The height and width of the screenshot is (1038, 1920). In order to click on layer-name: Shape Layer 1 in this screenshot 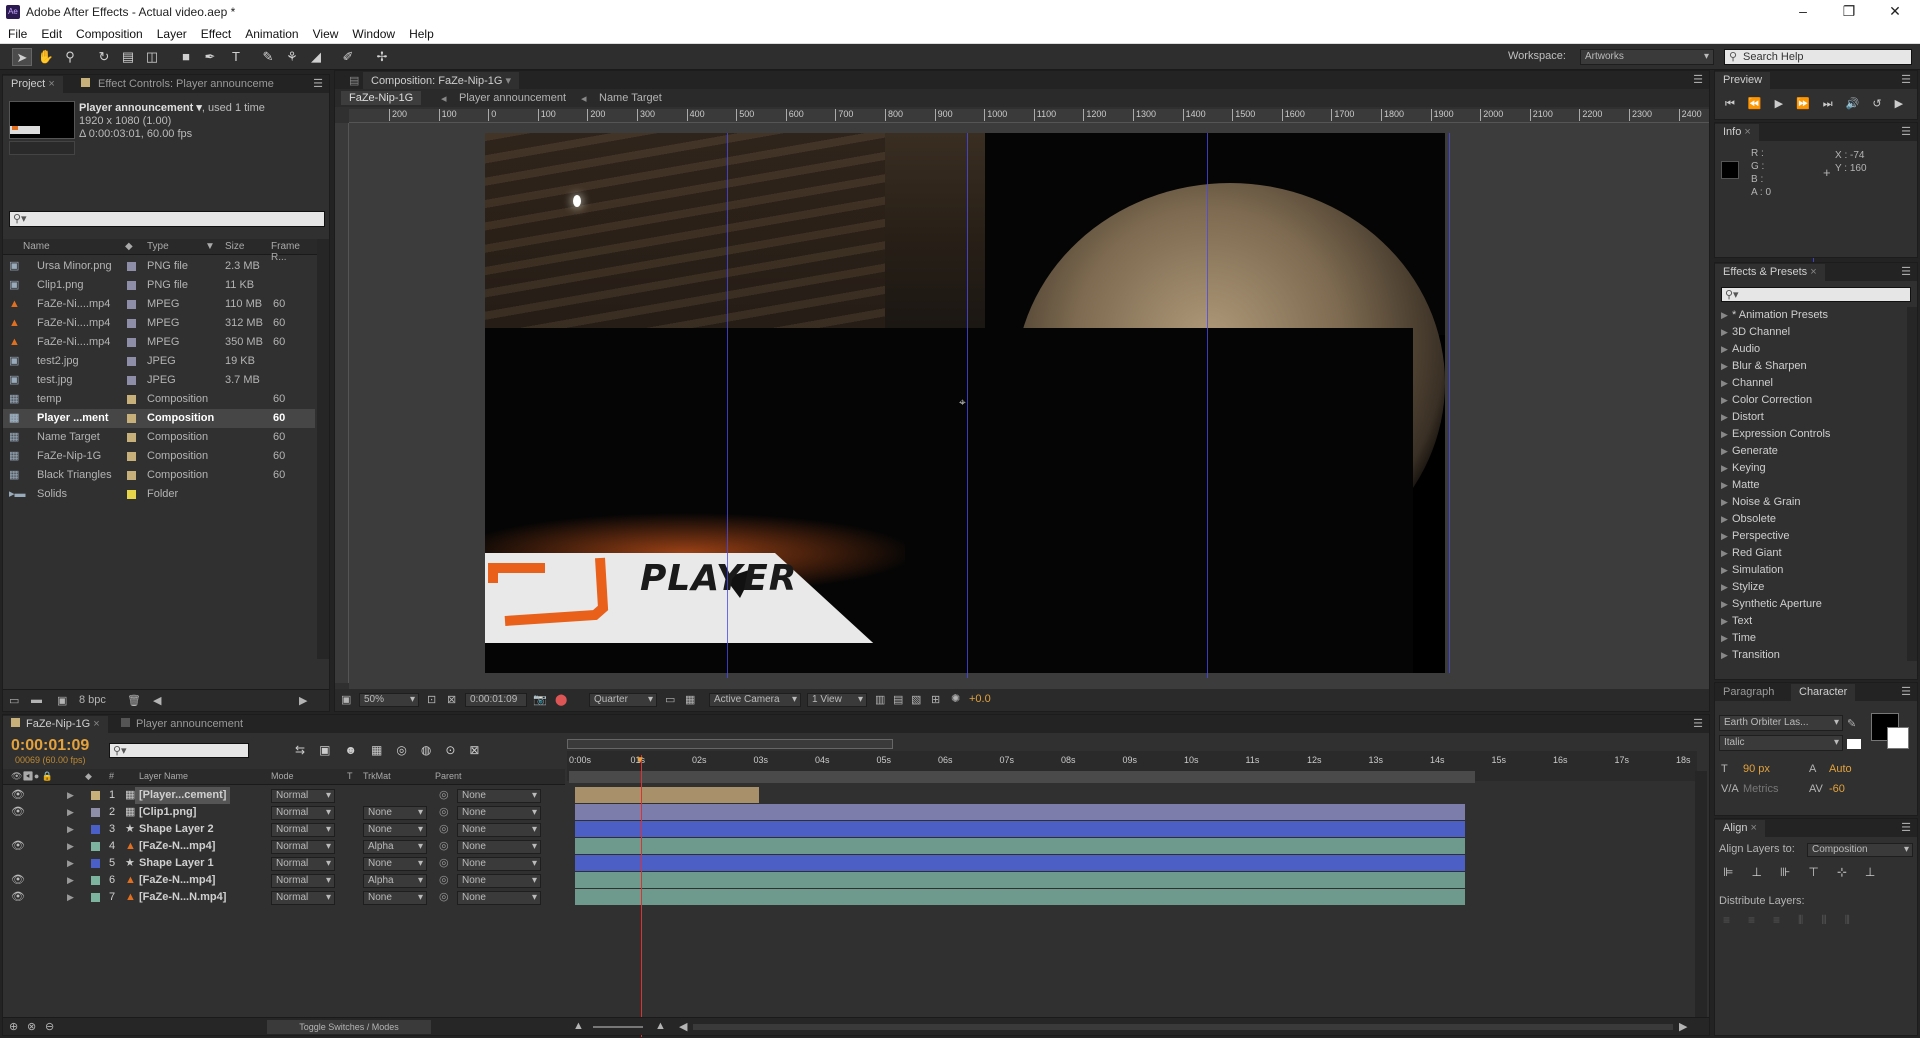, I will do `click(176, 863)`.